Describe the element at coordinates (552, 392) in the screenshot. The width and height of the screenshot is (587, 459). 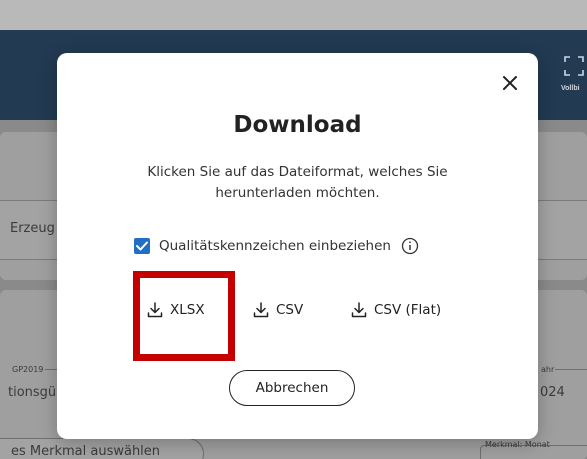
I see `background-field-text: 024` at that location.